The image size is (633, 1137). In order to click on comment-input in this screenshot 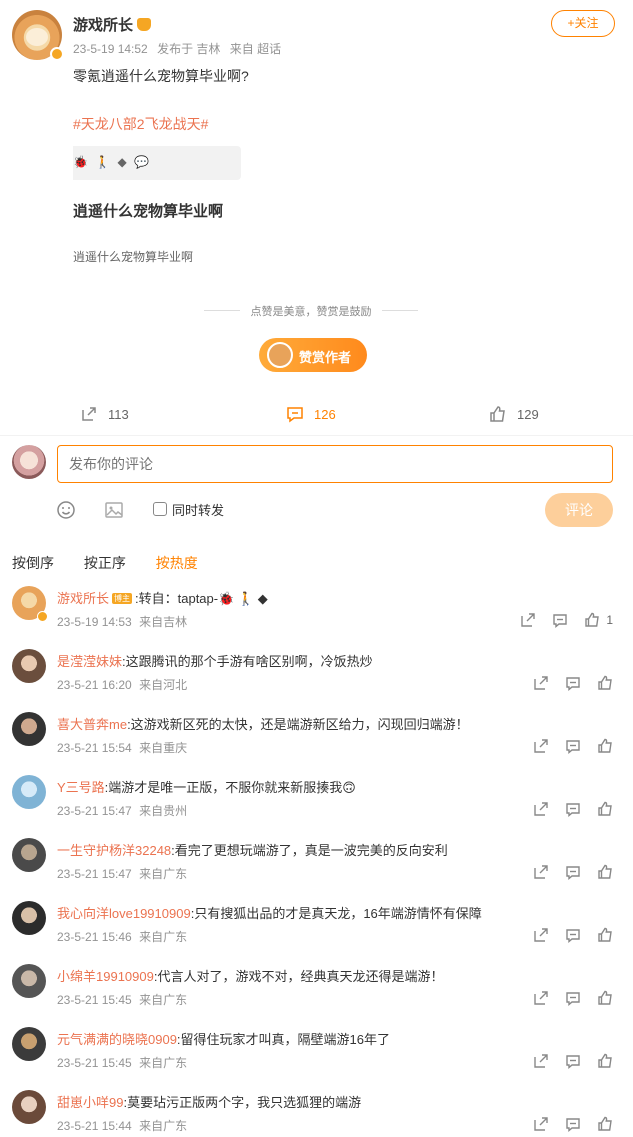, I will do `click(335, 464)`.